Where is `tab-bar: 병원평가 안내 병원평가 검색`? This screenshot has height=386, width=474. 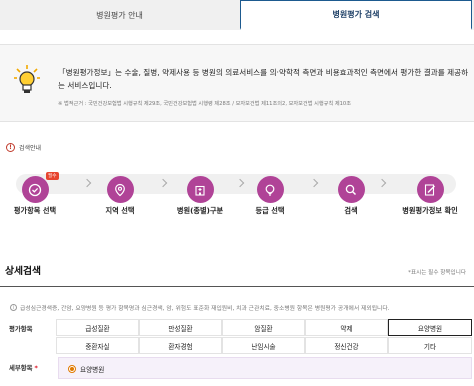
tab-bar: 병원평가 안내 병원평가 검색 is located at coordinates (237, 15).